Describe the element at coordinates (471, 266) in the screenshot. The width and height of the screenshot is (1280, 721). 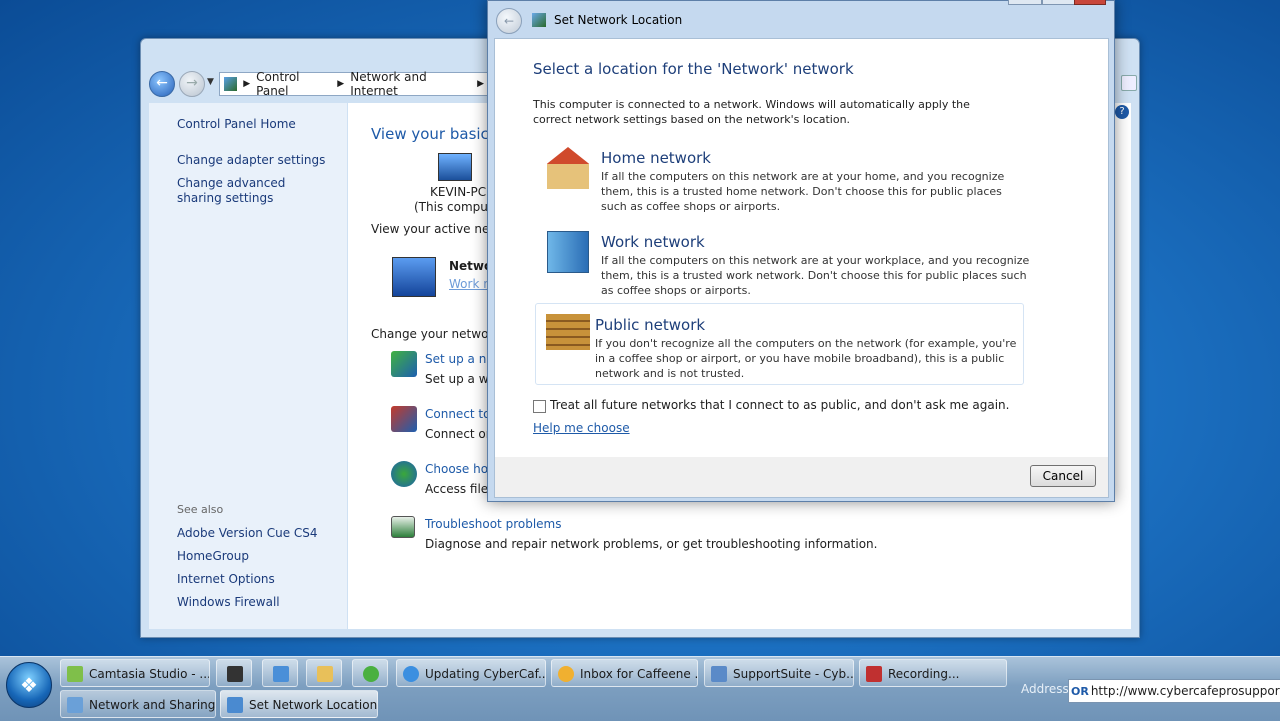
I see `network-name: Netwo` at that location.